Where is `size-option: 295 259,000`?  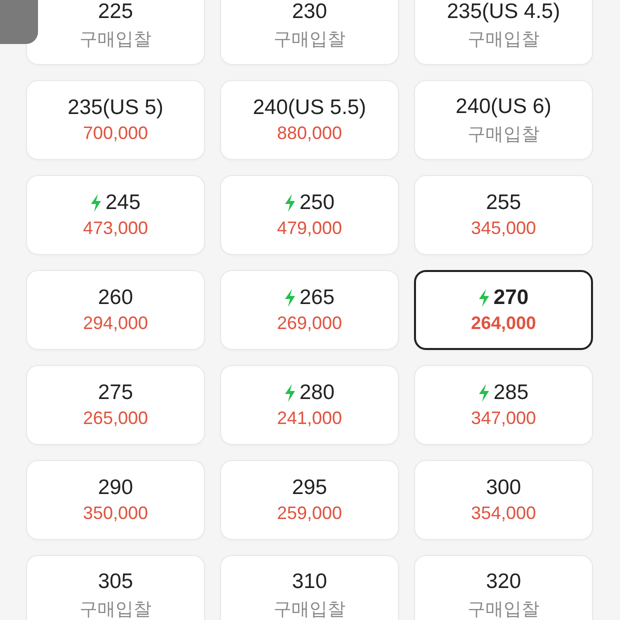 size-option: 295 259,000 is located at coordinates (309, 500).